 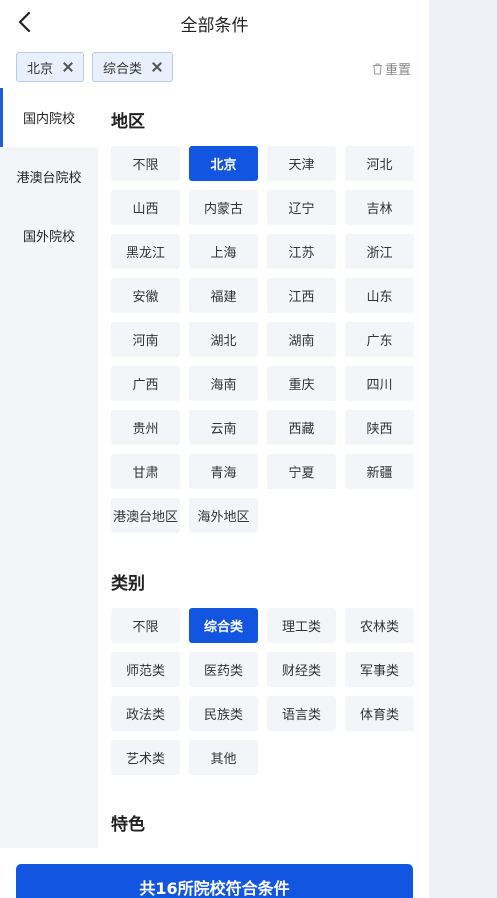 I want to click on region-option: 西藏, so click(x=301, y=427).